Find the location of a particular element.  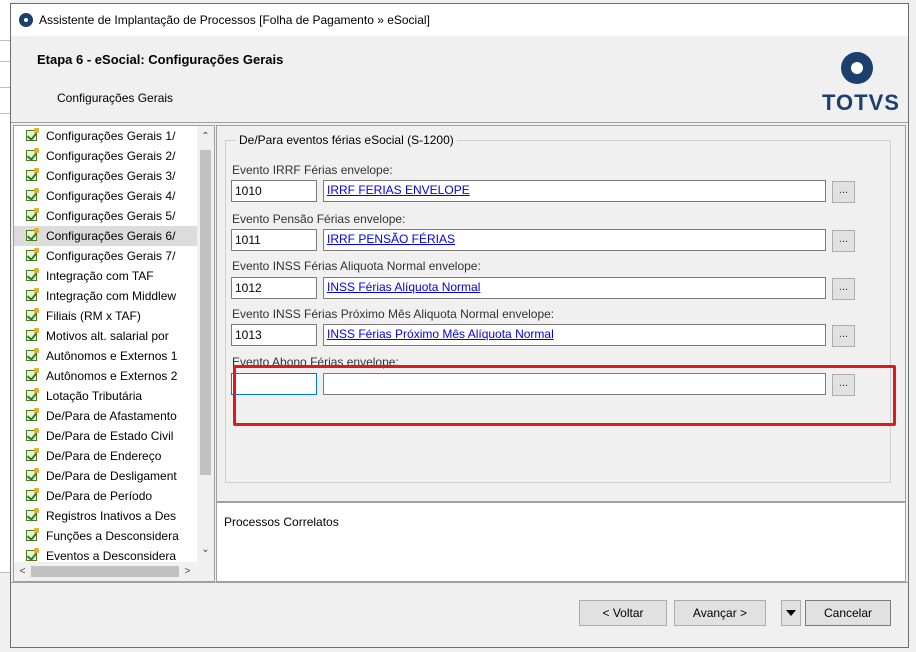

tree-item: Registros Inativos a Des is located at coordinates (105, 516).